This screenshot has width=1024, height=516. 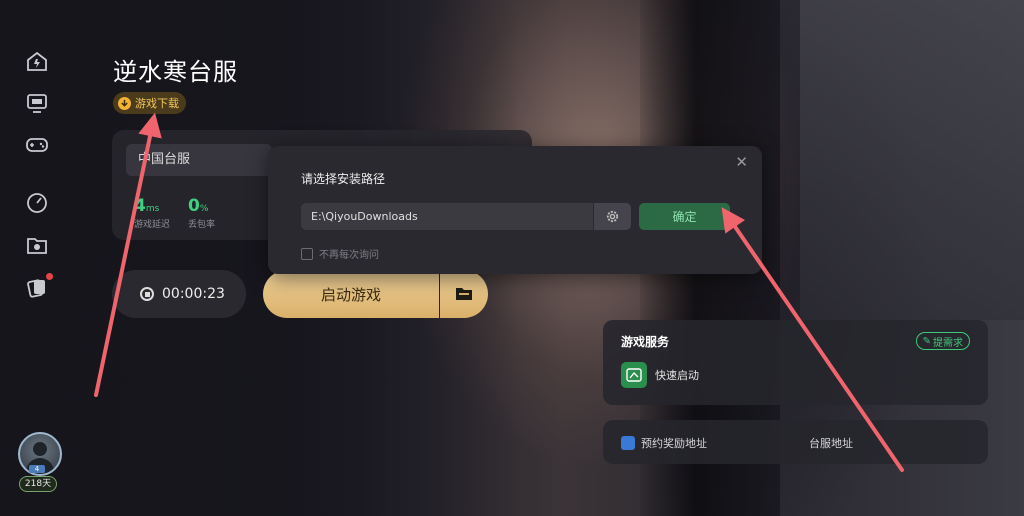 I want to click on checkbox-box, so click(x=307, y=253).